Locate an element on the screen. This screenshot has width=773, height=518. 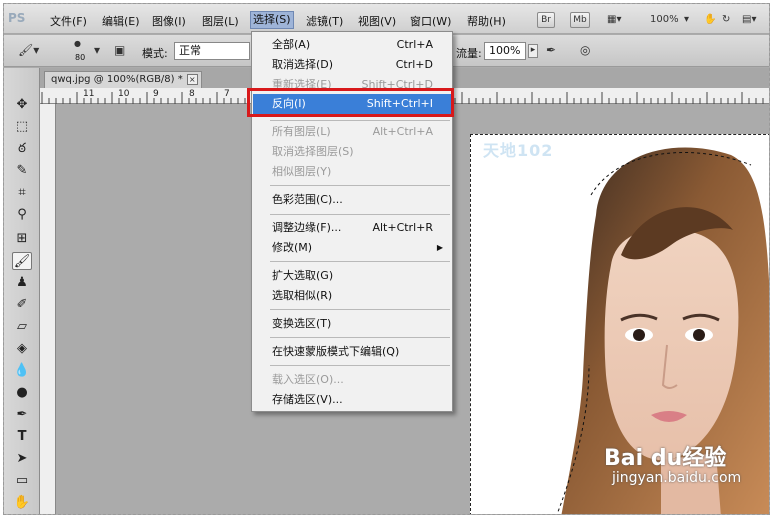
menu-item-shortcut: Ctrl+D is located at coordinates (414, 64).